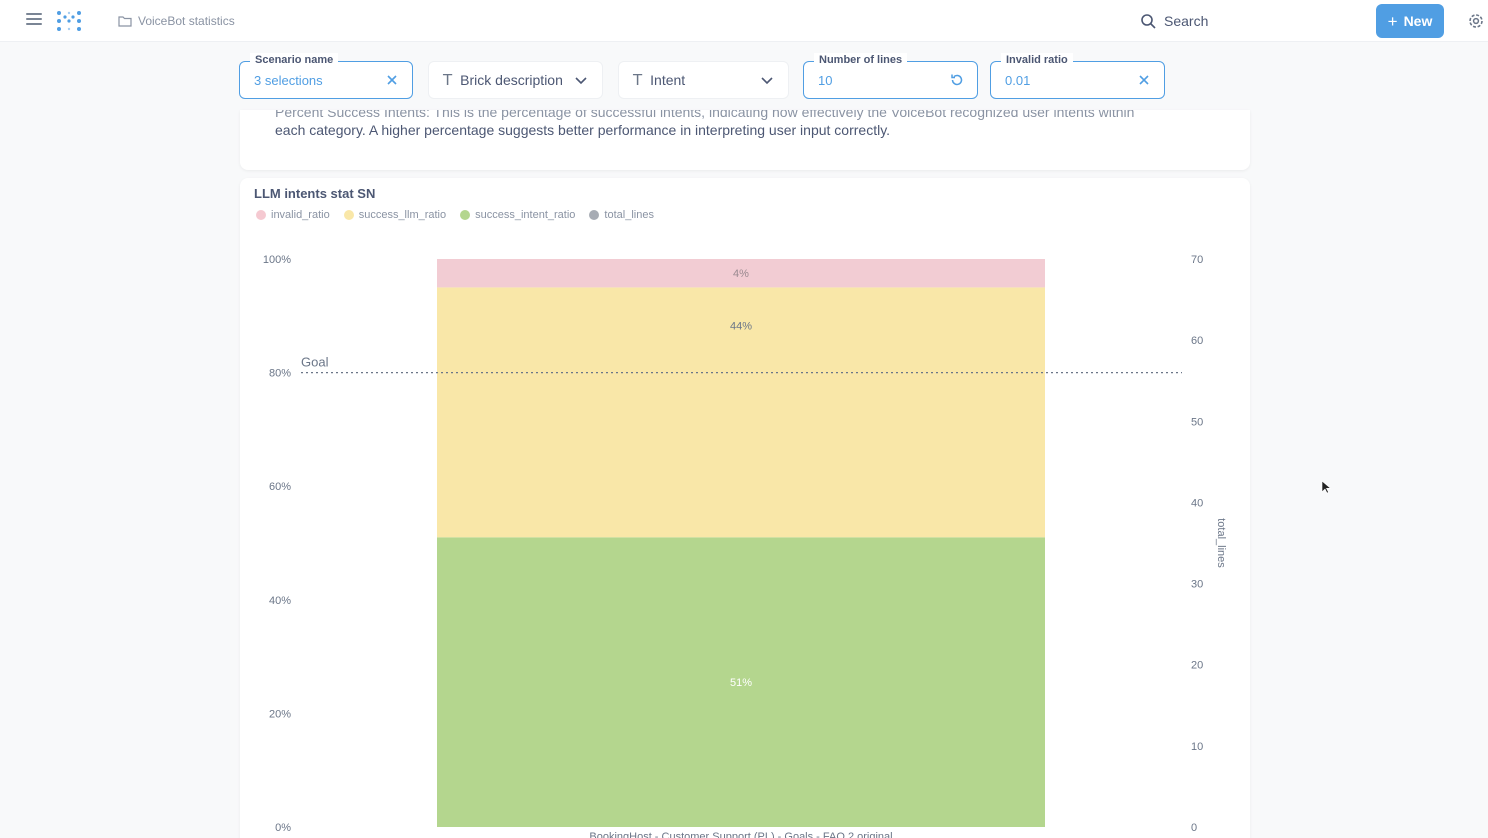 The image size is (1488, 838). Describe the element at coordinates (1197, 422) in the screenshot. I see `y-axis-right-tick: 50` at that location.